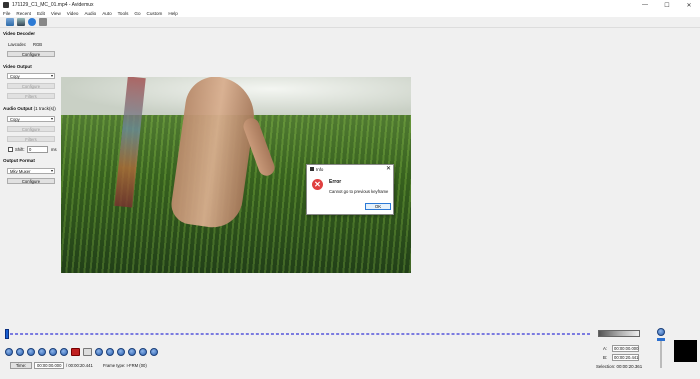  I want to click on lavcodec-value: RGB, so click(38, 44).